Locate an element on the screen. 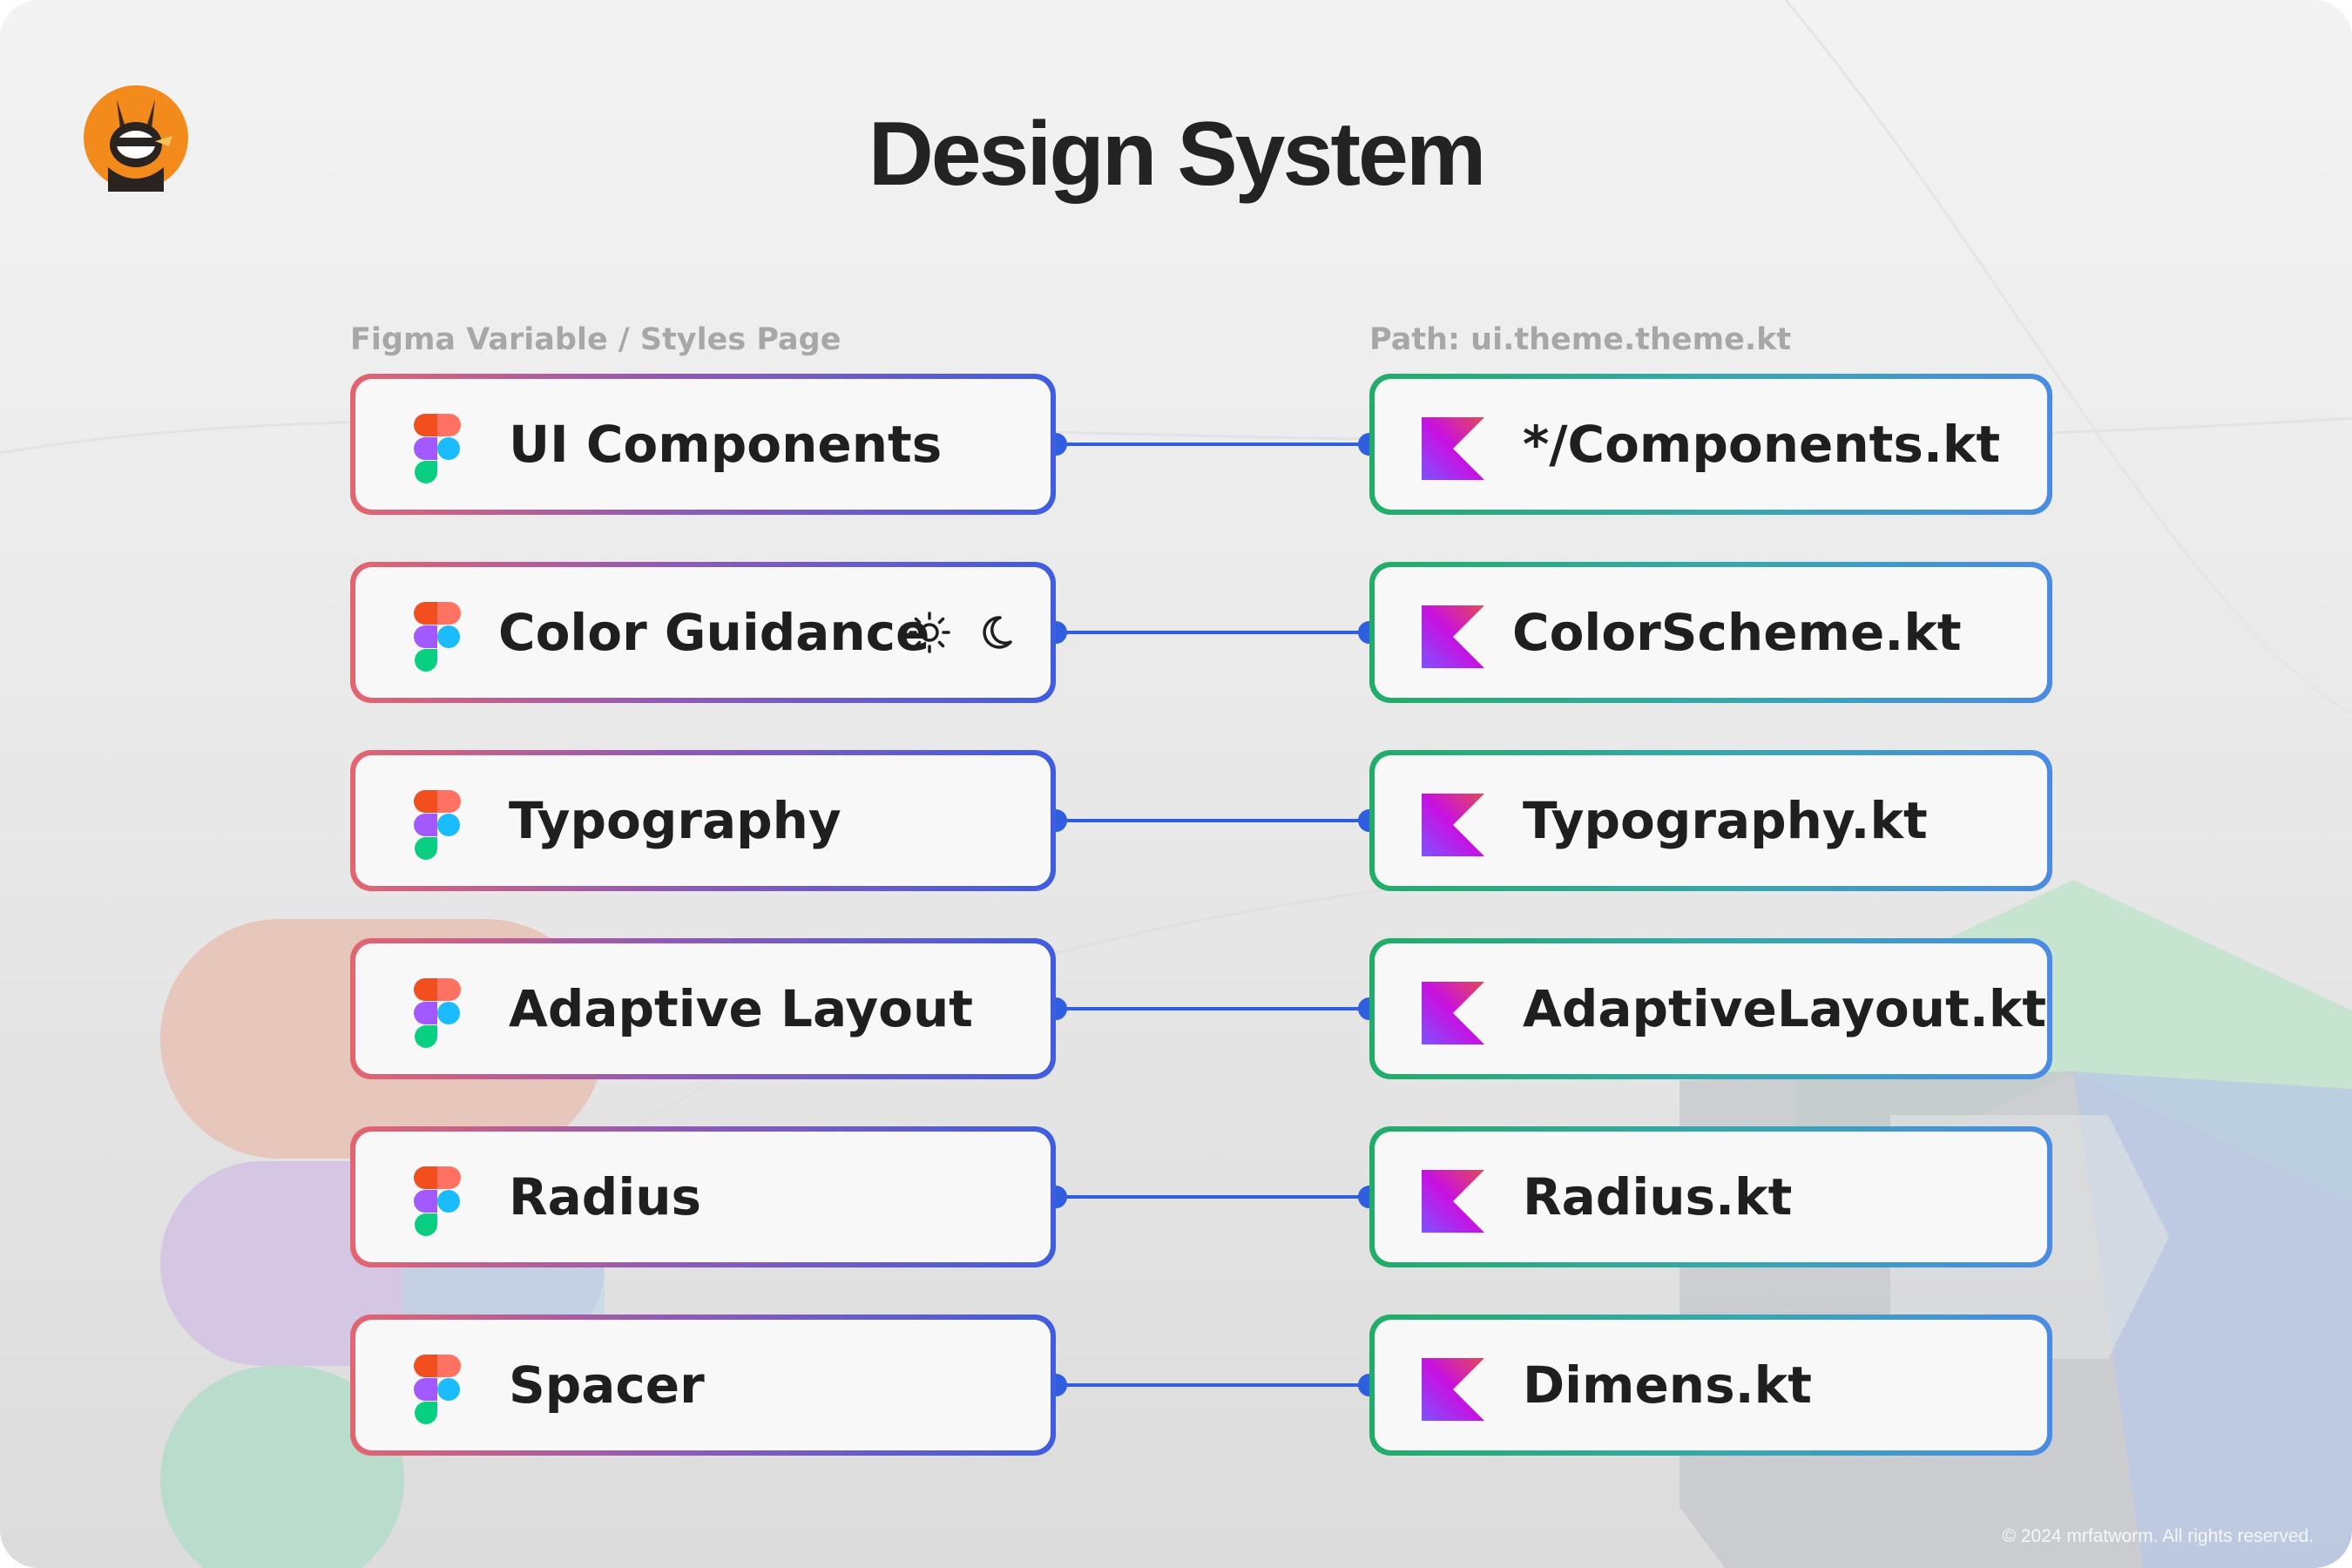 The height and width of the screenshot is (1568, 2352). kotlin-box-inner: ColorScheme.kt is located at coordinates (1711, 633).